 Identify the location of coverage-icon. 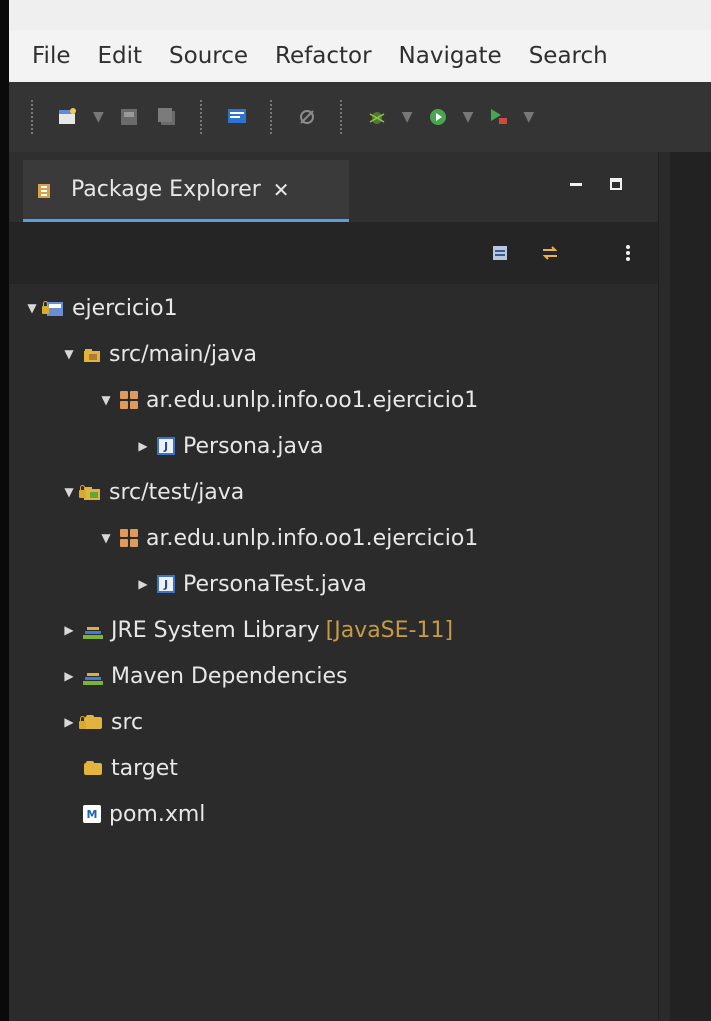
(498, 117).